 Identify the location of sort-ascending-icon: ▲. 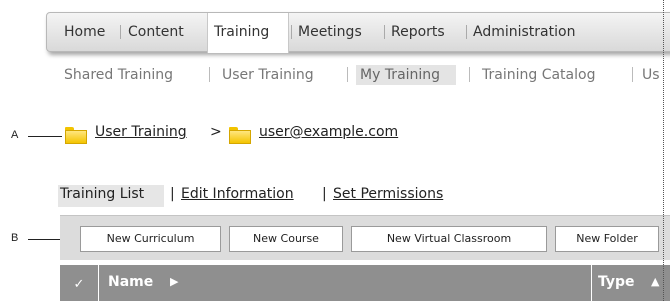
(655, 281).